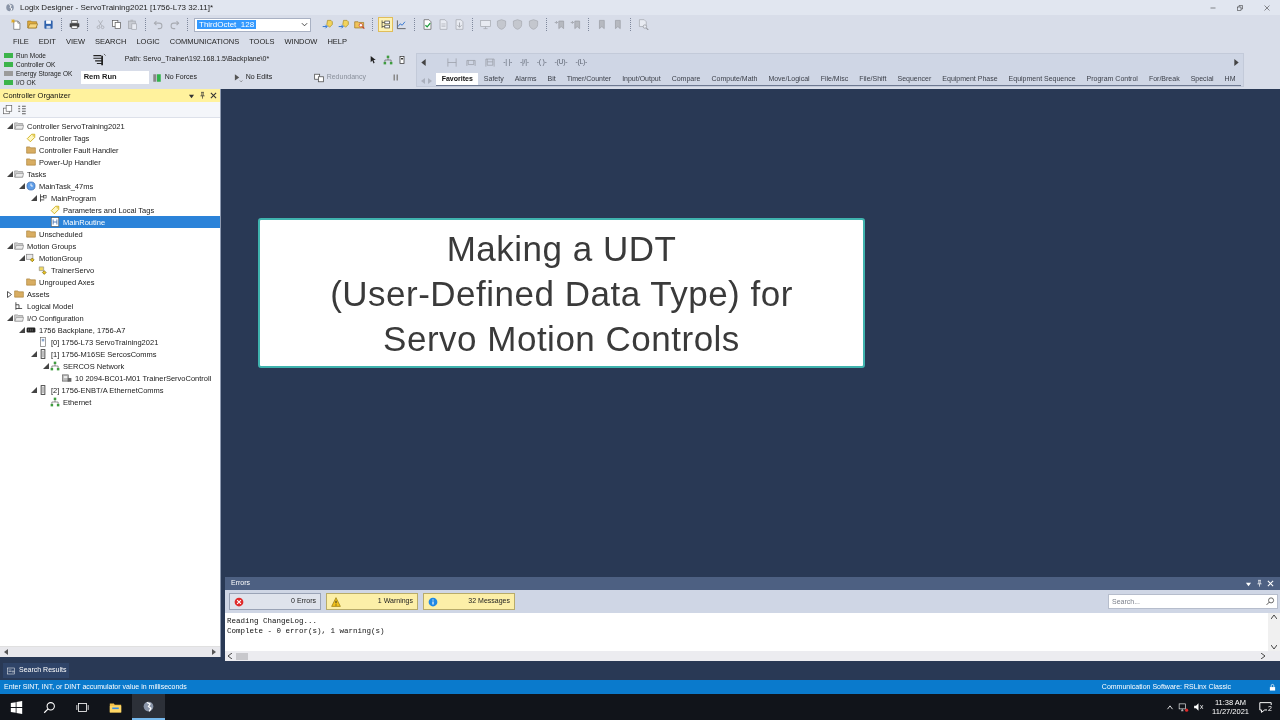 This screenshot has height=720, width=1280. What do you see at coordinates (158, 24) in the screenshot?
I see `undo-icon` at bounding box center [158, 24].